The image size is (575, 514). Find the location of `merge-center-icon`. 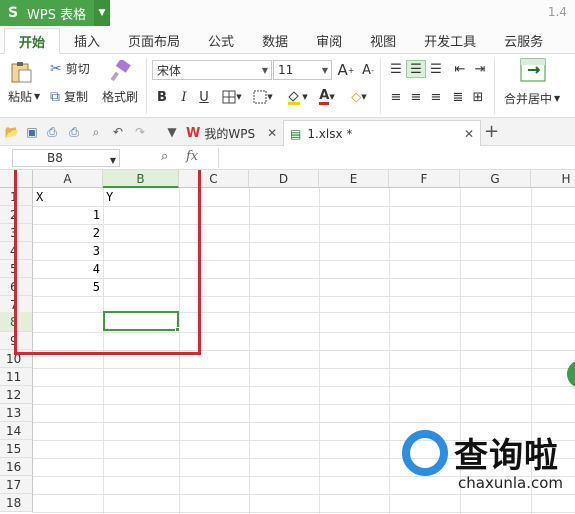

merge-center-icon is located at coordinates (533, 70).